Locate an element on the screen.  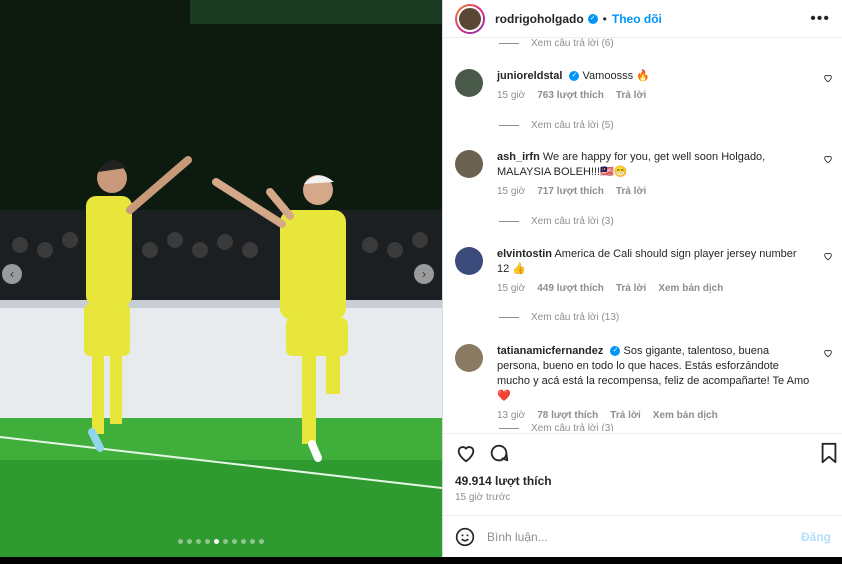
comment-likes: 763 lượt thích is located at coordinates (570, 95).